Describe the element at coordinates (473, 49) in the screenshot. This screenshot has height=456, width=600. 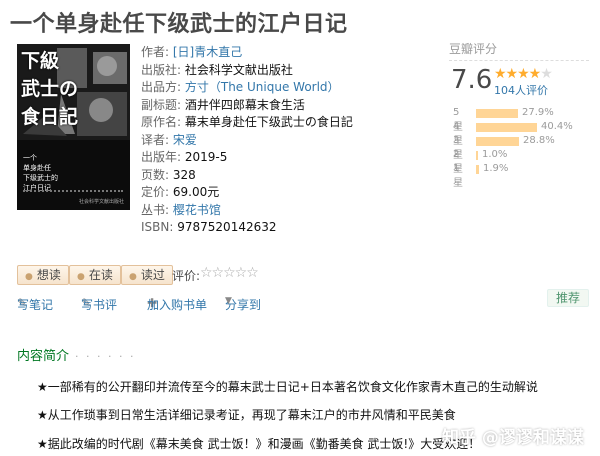
I see `rating-header: 豆瓣评分` at that location.